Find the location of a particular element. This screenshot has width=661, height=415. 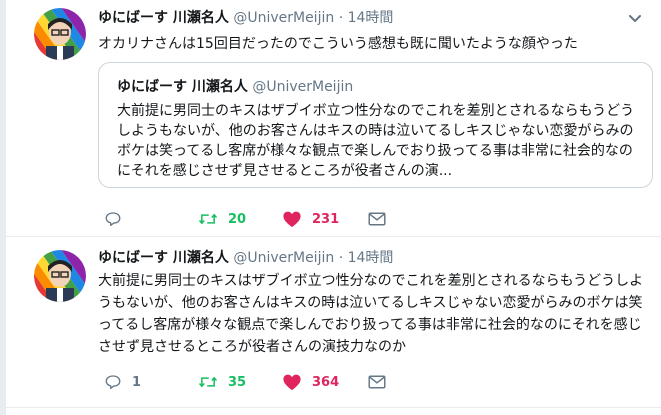

like-count: 231 is located at coordinates (326, 219).